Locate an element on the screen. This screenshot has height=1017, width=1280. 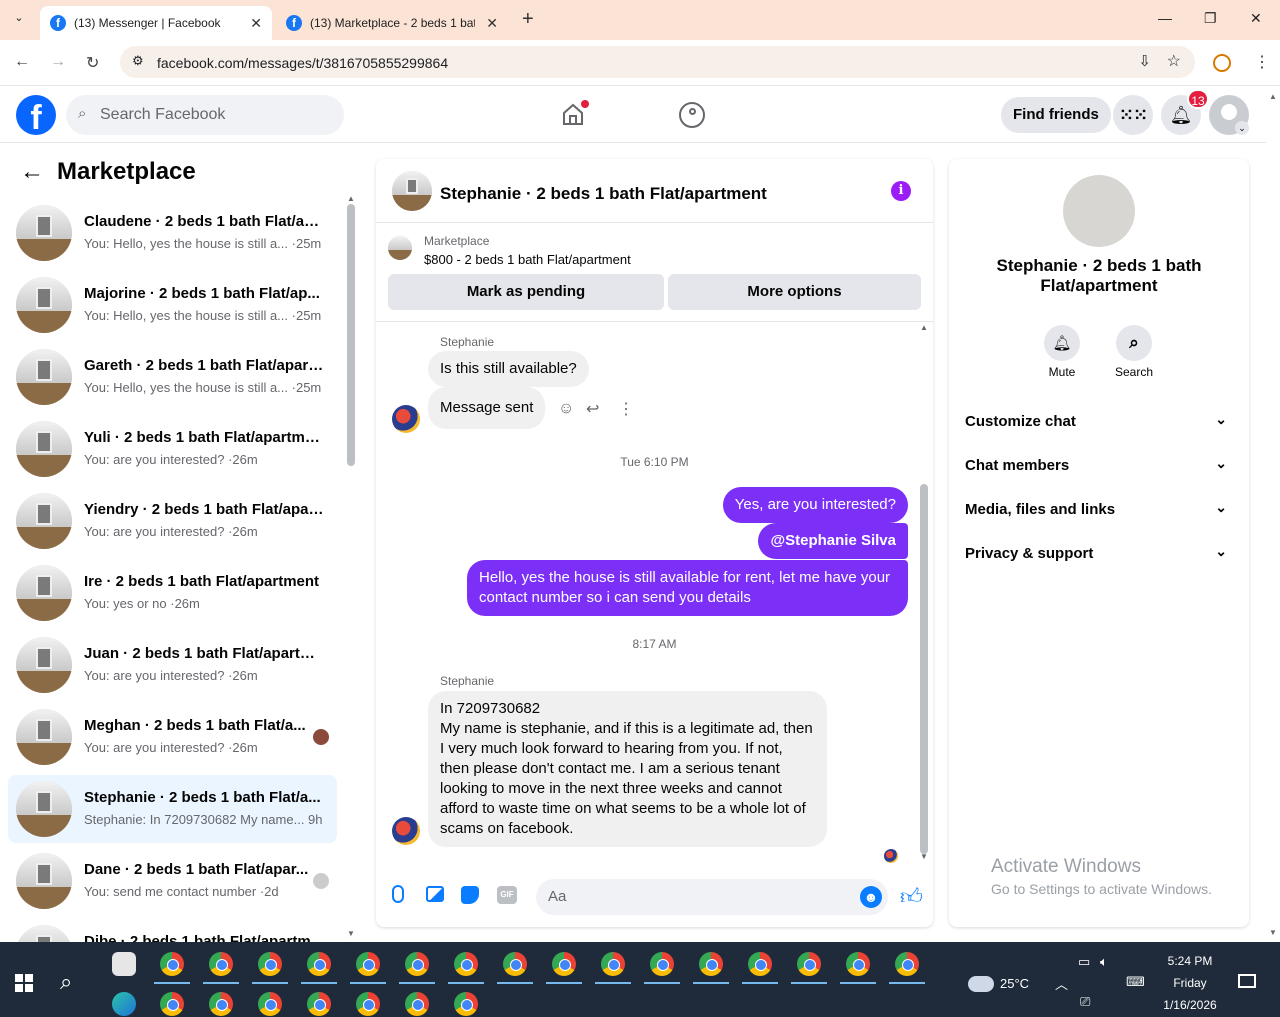
browser-menu-icon: ⋮ is located at coordinates (1262, 62).